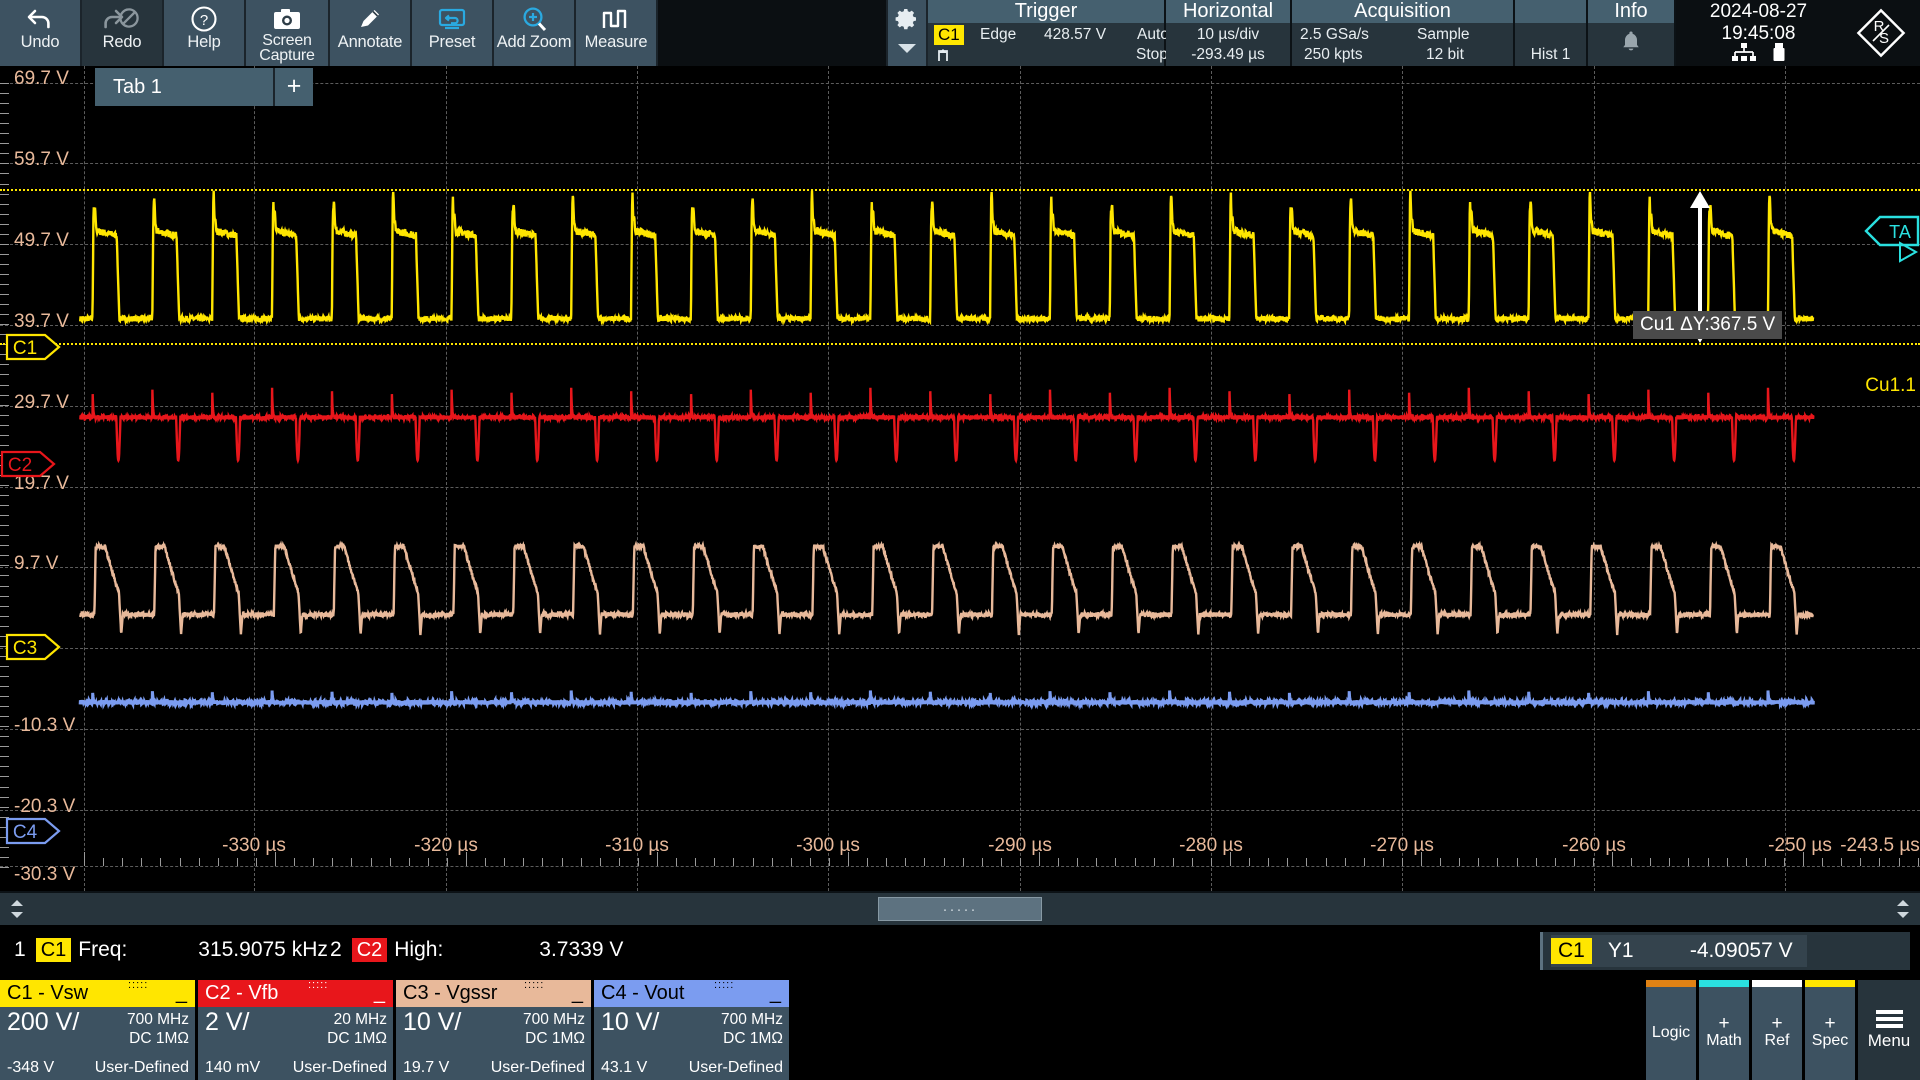 The image size is (1920, 1080). I want to click on channel-header-c2: ::::: C2 - Vfb _, so click(295, 993).